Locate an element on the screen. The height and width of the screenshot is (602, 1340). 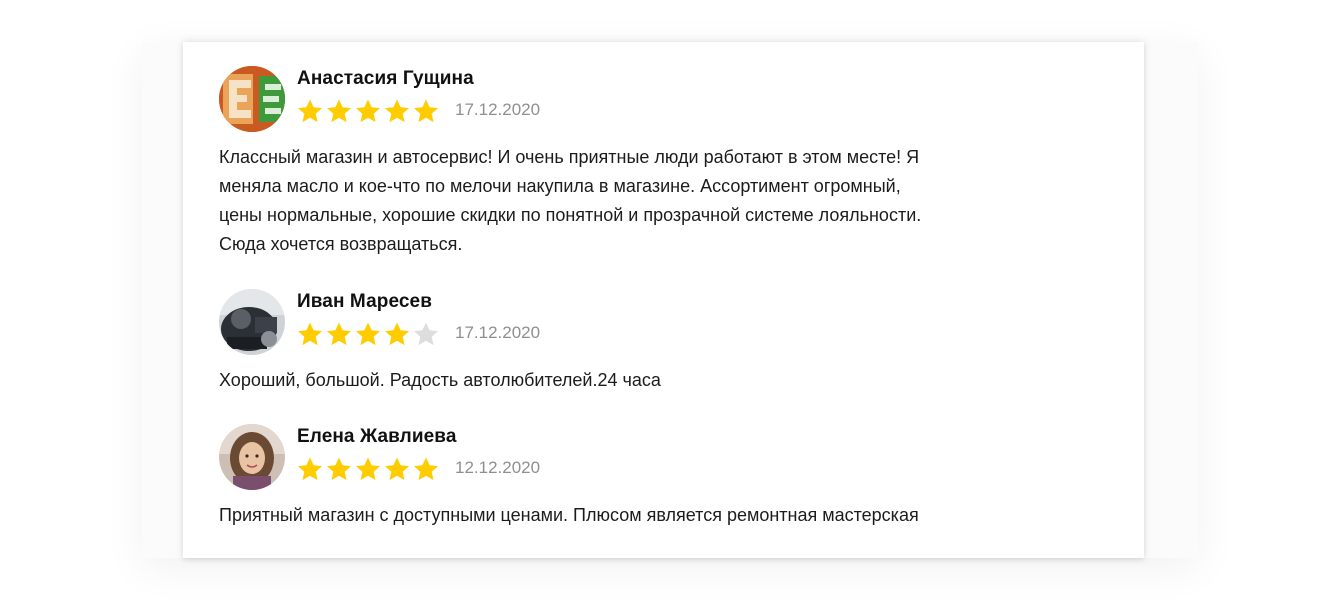
star-empty-icon is located at coordinates (426, 334).